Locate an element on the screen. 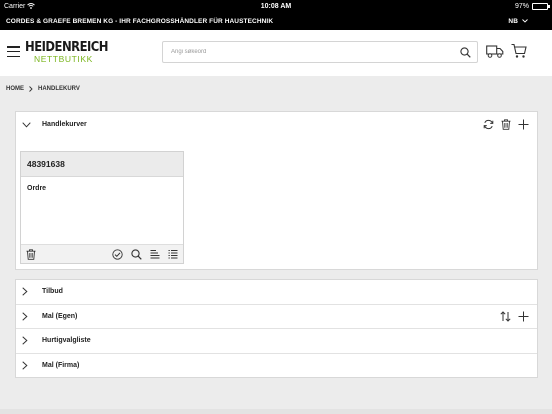  search-box is located at coordinates (320, 52).